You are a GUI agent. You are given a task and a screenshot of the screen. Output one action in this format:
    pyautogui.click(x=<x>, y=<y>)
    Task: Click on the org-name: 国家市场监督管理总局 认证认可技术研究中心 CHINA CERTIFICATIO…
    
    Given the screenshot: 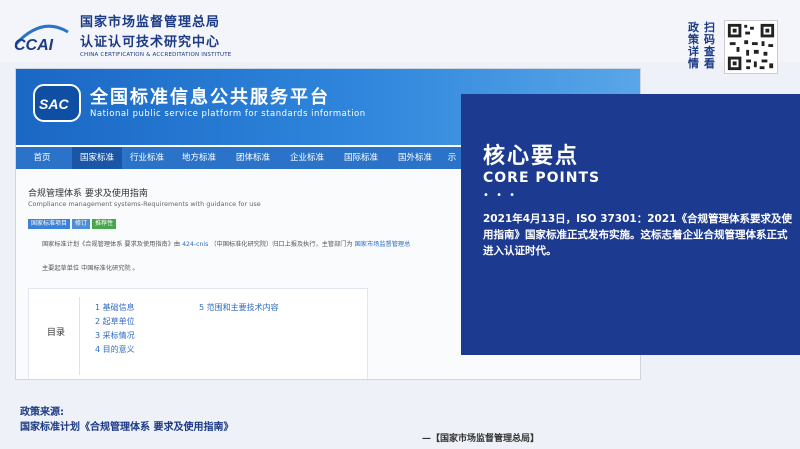 What is the action you would take?
    pyautogui.click(x=155, y=34)
    